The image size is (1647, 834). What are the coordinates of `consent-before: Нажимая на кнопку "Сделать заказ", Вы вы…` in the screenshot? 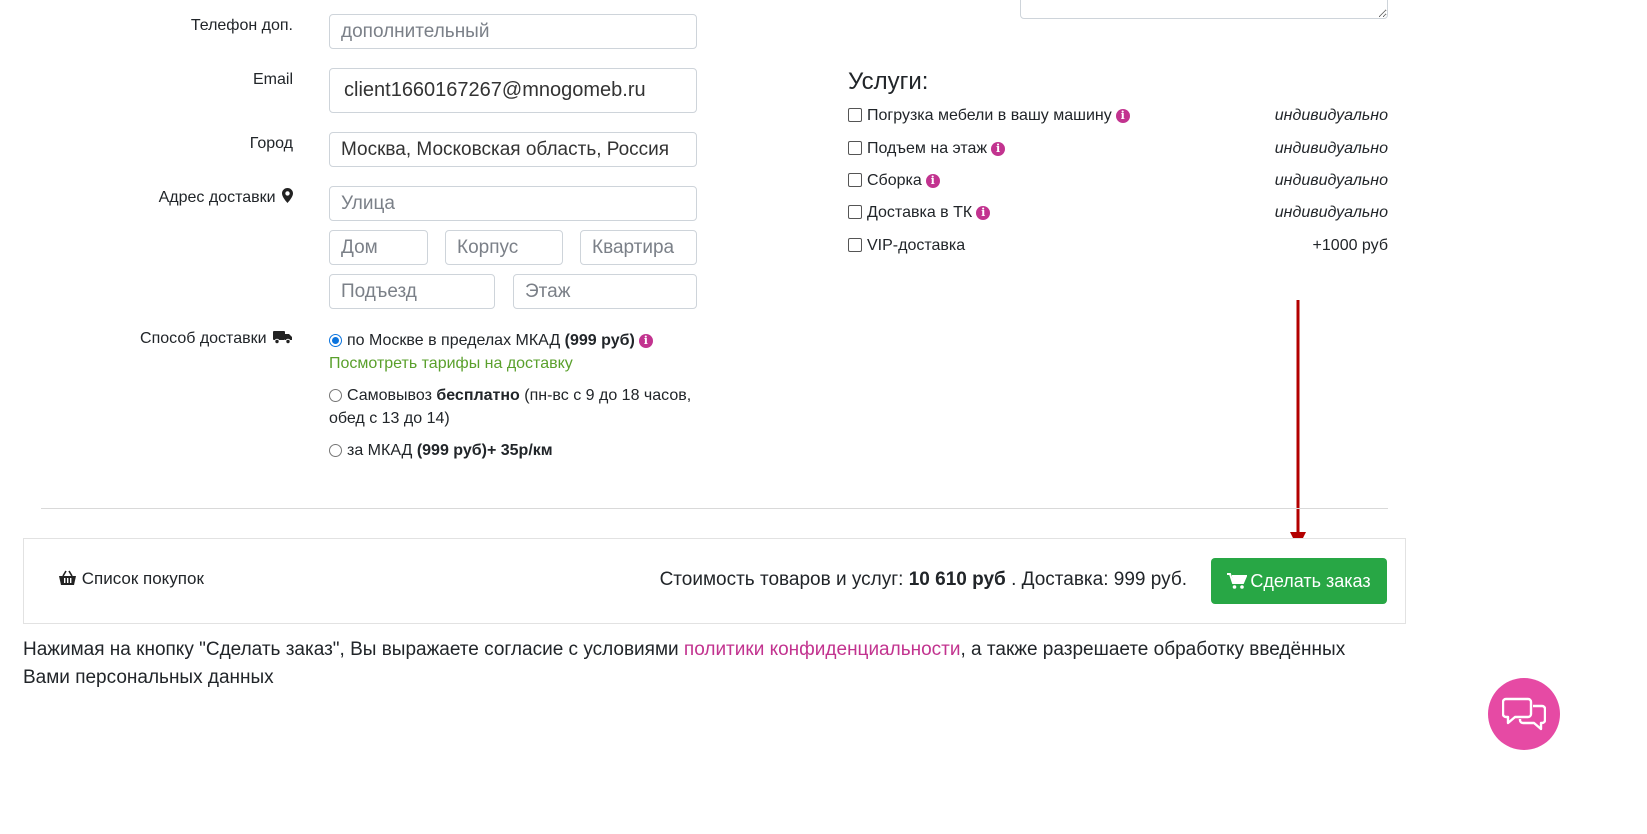 It's located at (353, 649).